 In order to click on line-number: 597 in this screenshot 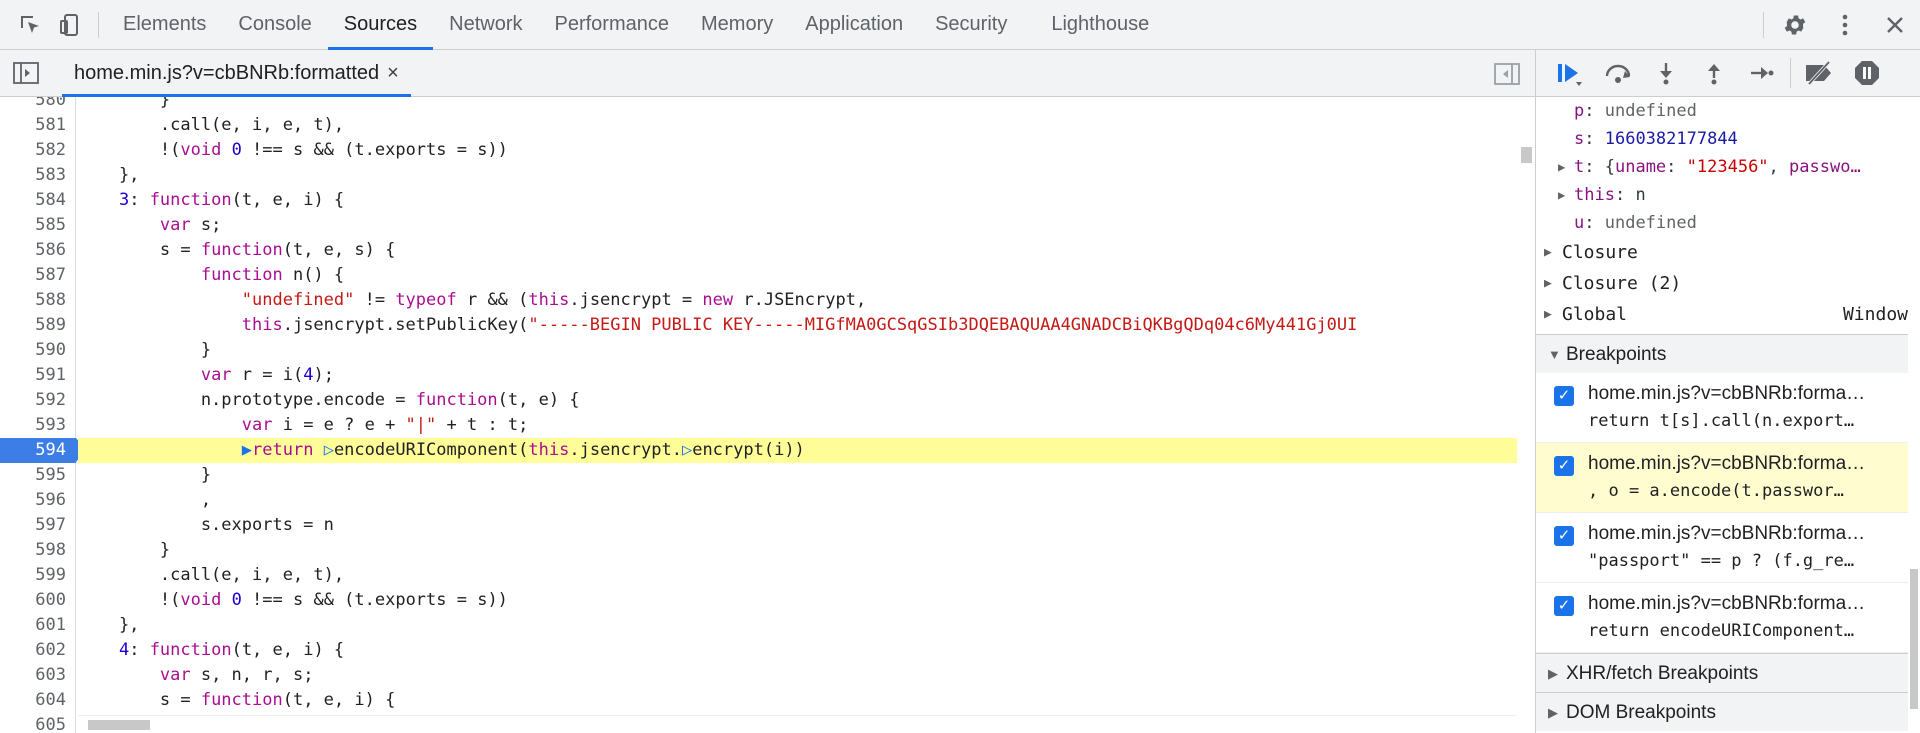, I will do `click(38, 525)`.